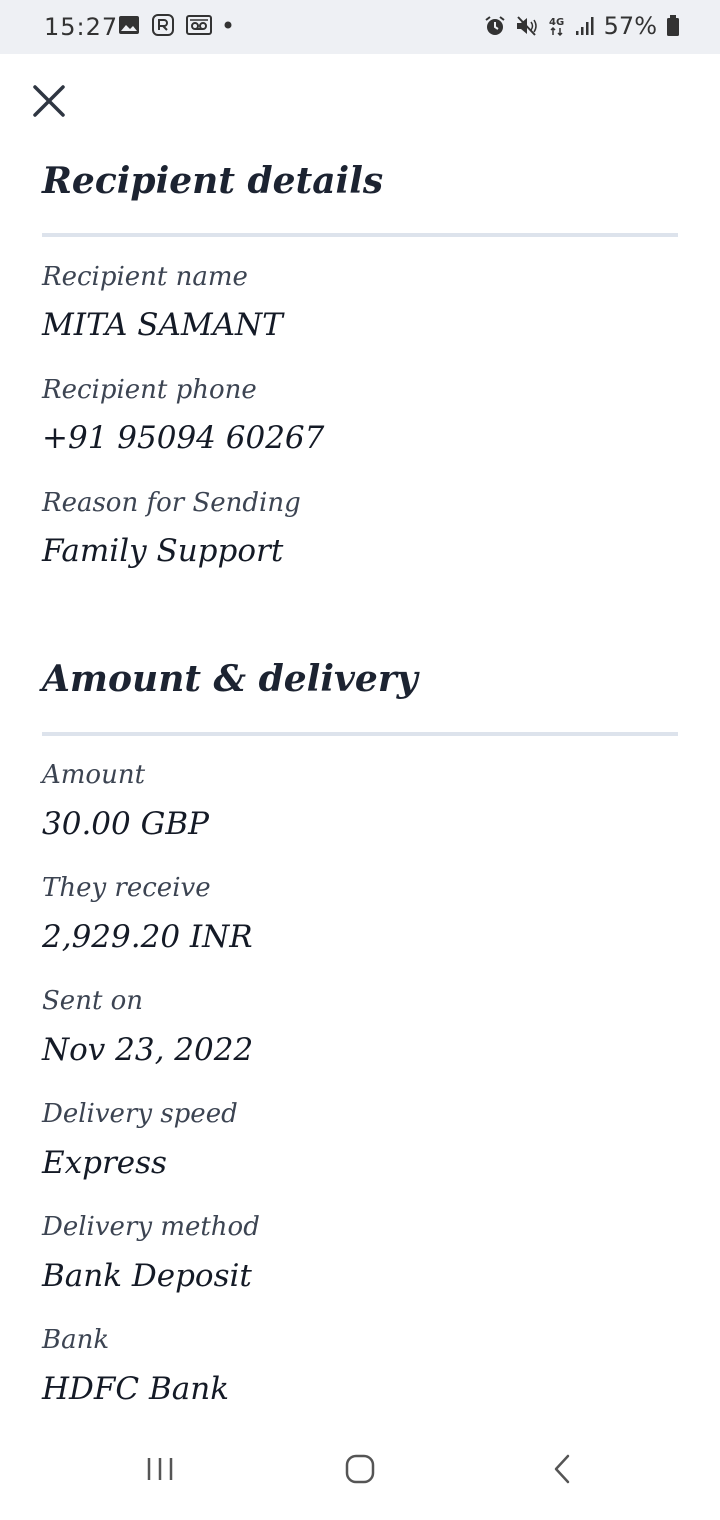  Describe the element at coordinates (162, 325) in the screenshot. I see `recipient-name-value: MITA SAMANT` at that location.